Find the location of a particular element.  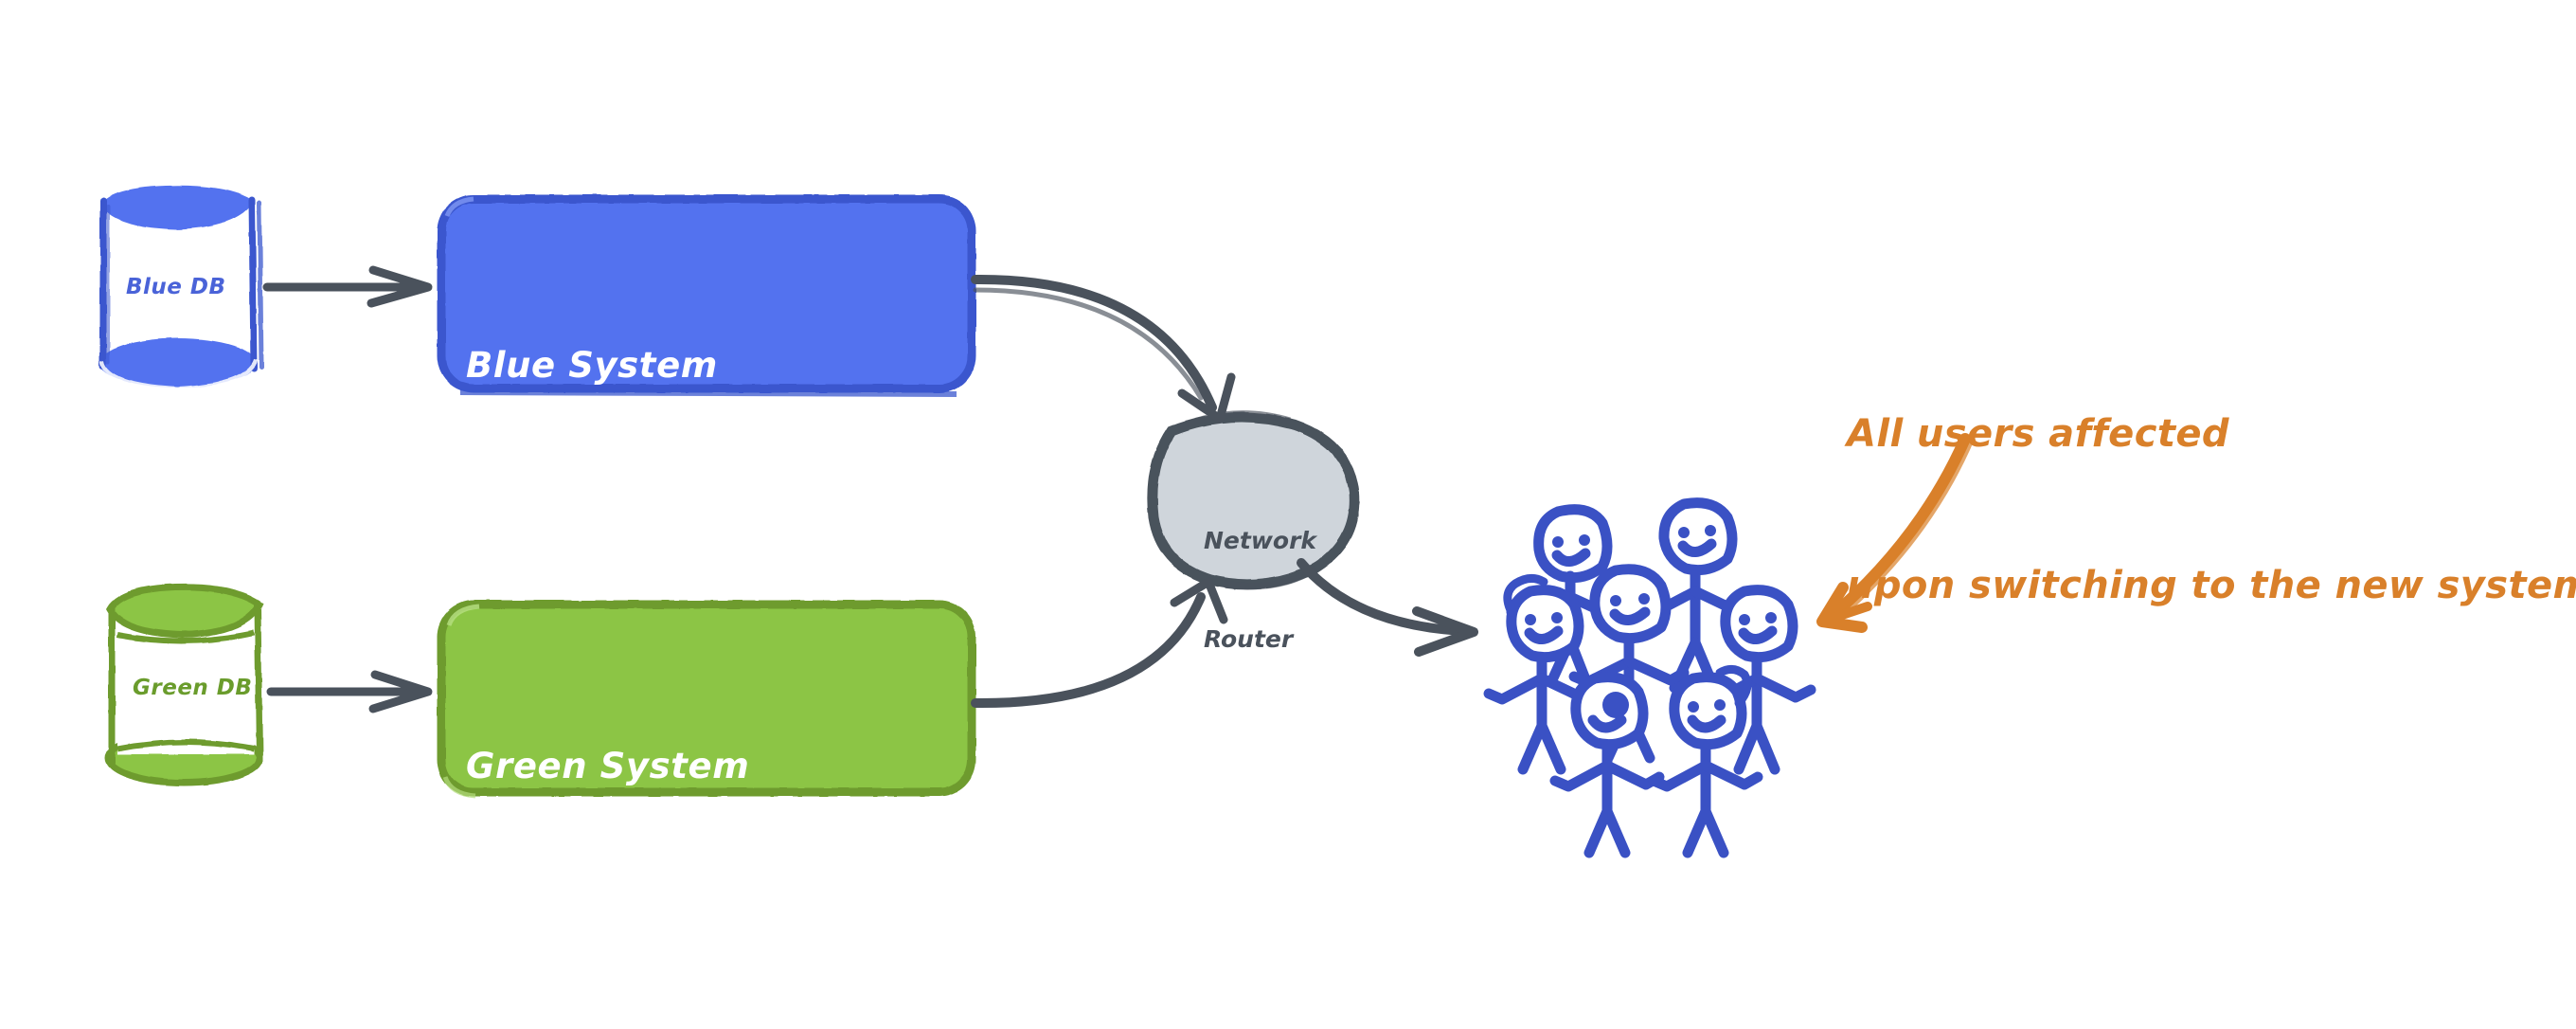

curved-arrow-down-left-icon is located at coordinates (1895, 533).